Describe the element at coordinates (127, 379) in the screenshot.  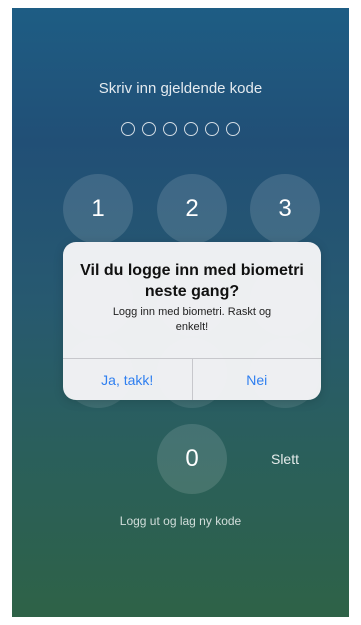
I see `alert-yes-button: Ja, takk!` at that location.